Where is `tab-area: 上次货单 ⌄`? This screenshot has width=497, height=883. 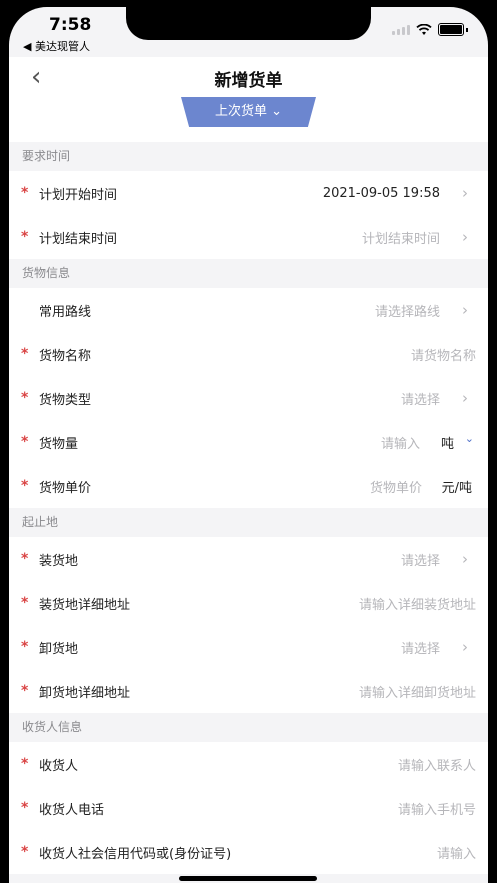 tab-area: 上次货单 ⌄ is located at coordinates (248, 119).